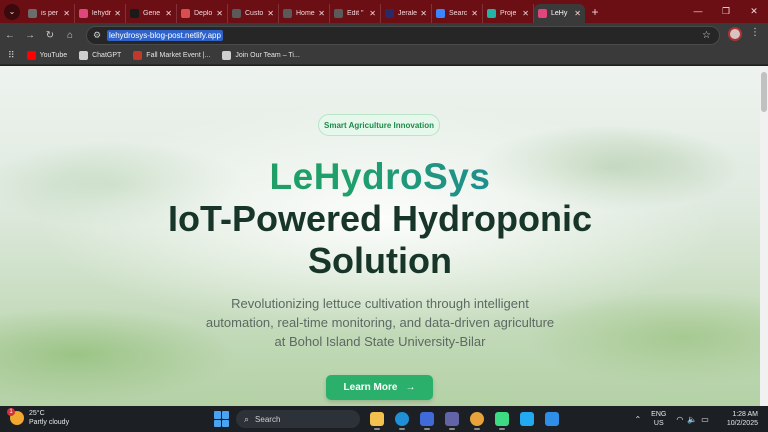 The width and height of the screenshot is (768, 432). I want to click on scrollbar-thumb, so click(764, 92).